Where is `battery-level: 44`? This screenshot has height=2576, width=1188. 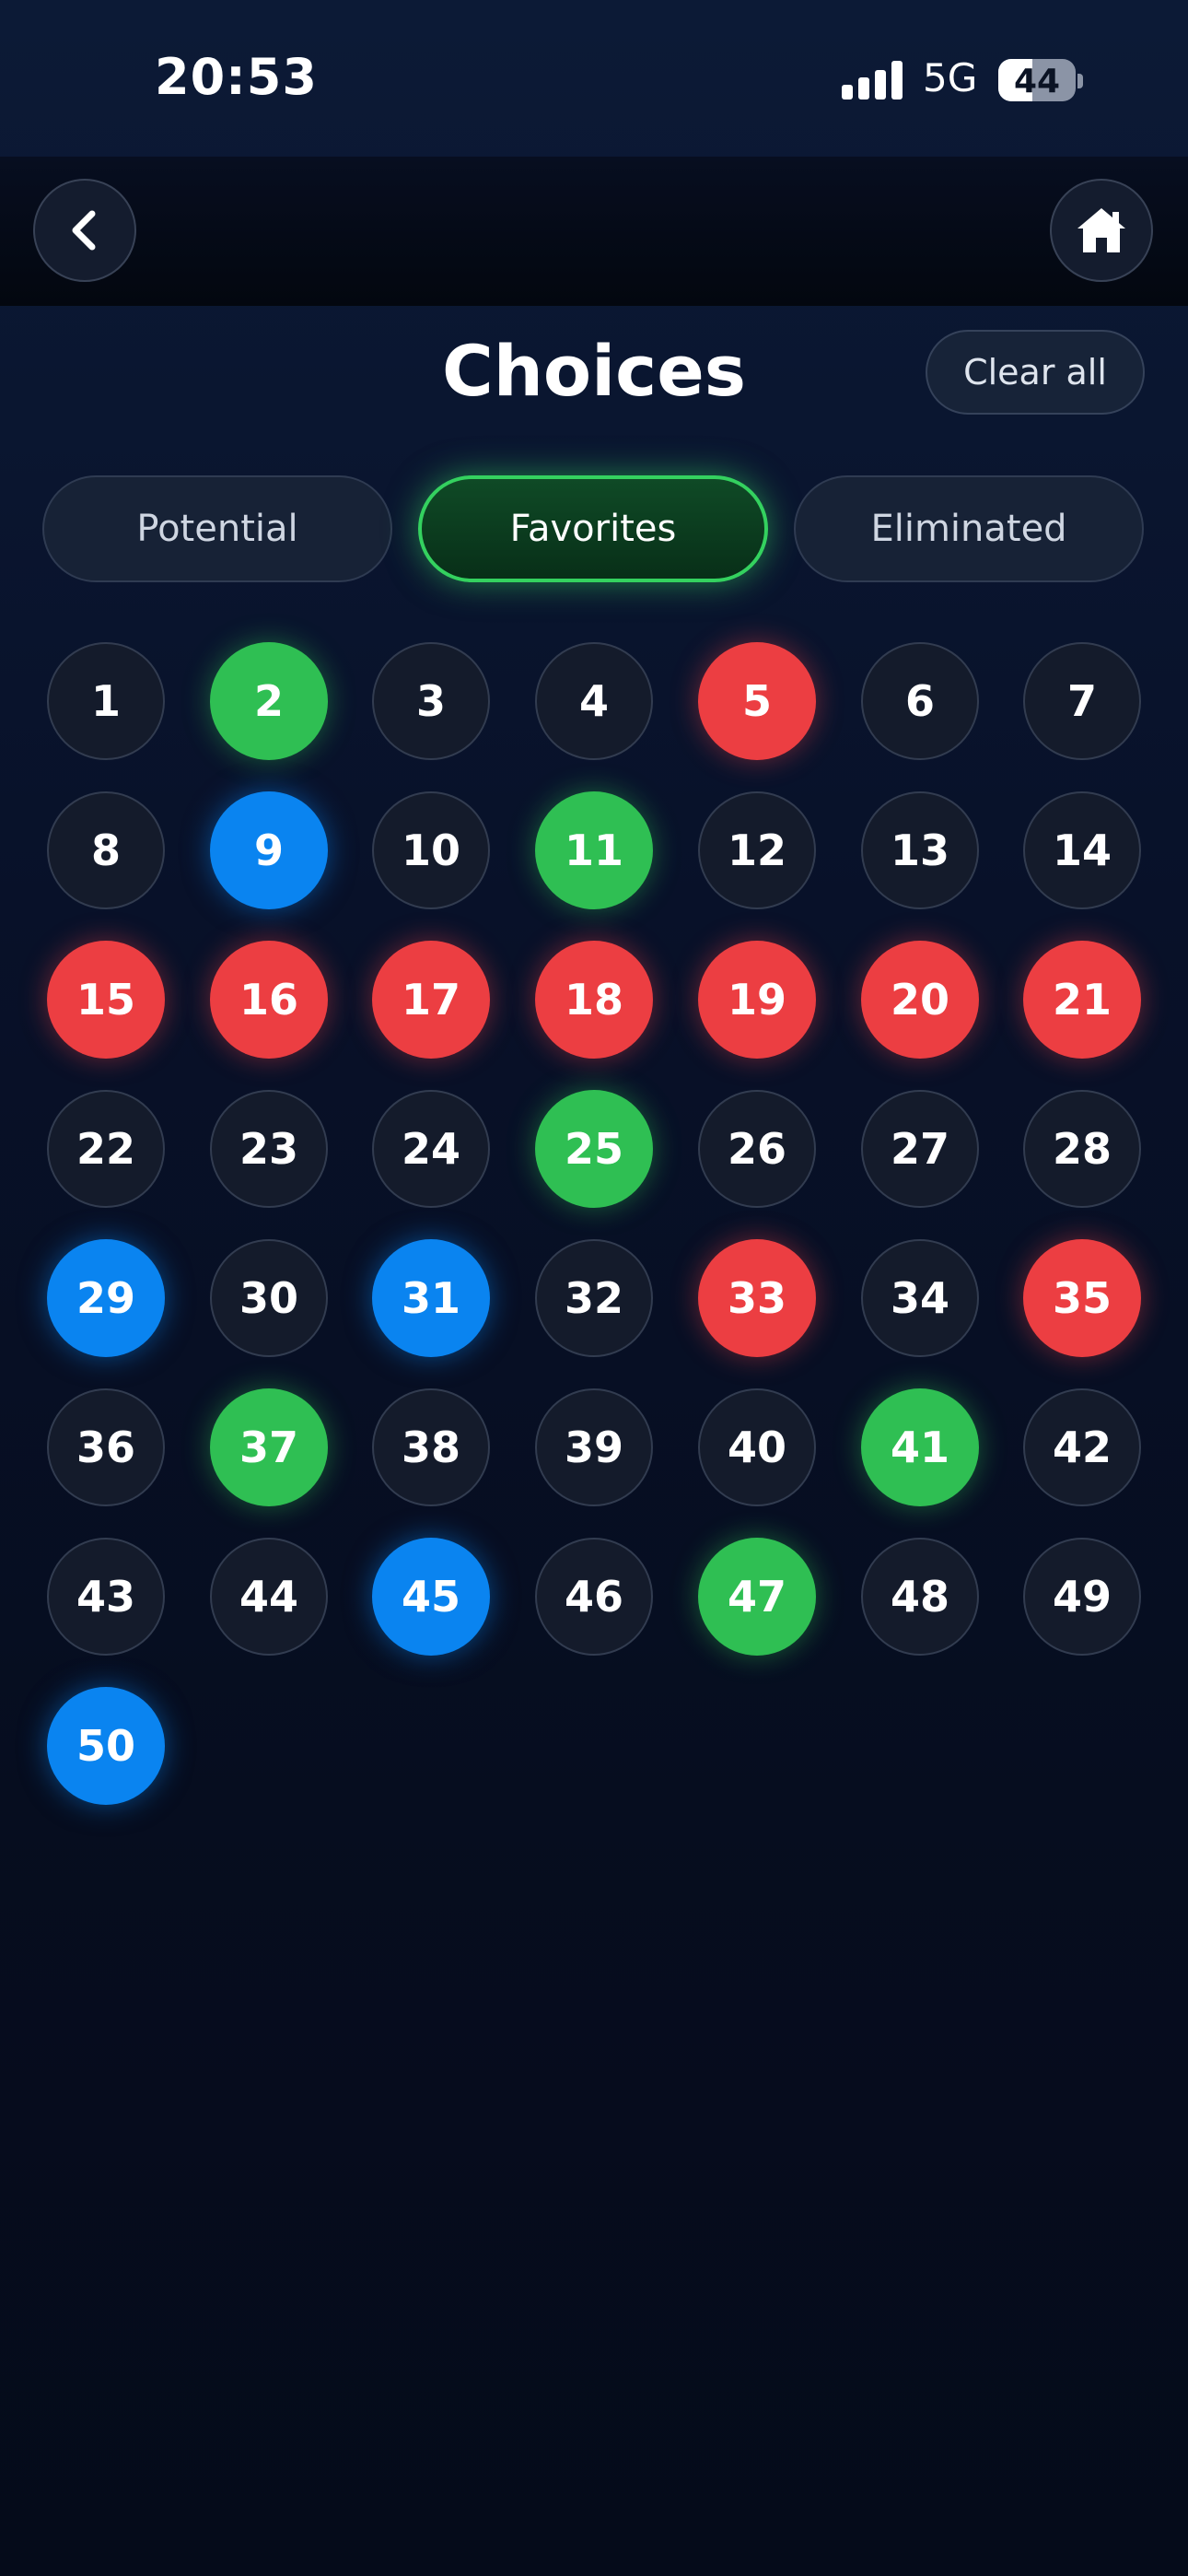 battery-level: 44 is located at coordinates (1037, 81).